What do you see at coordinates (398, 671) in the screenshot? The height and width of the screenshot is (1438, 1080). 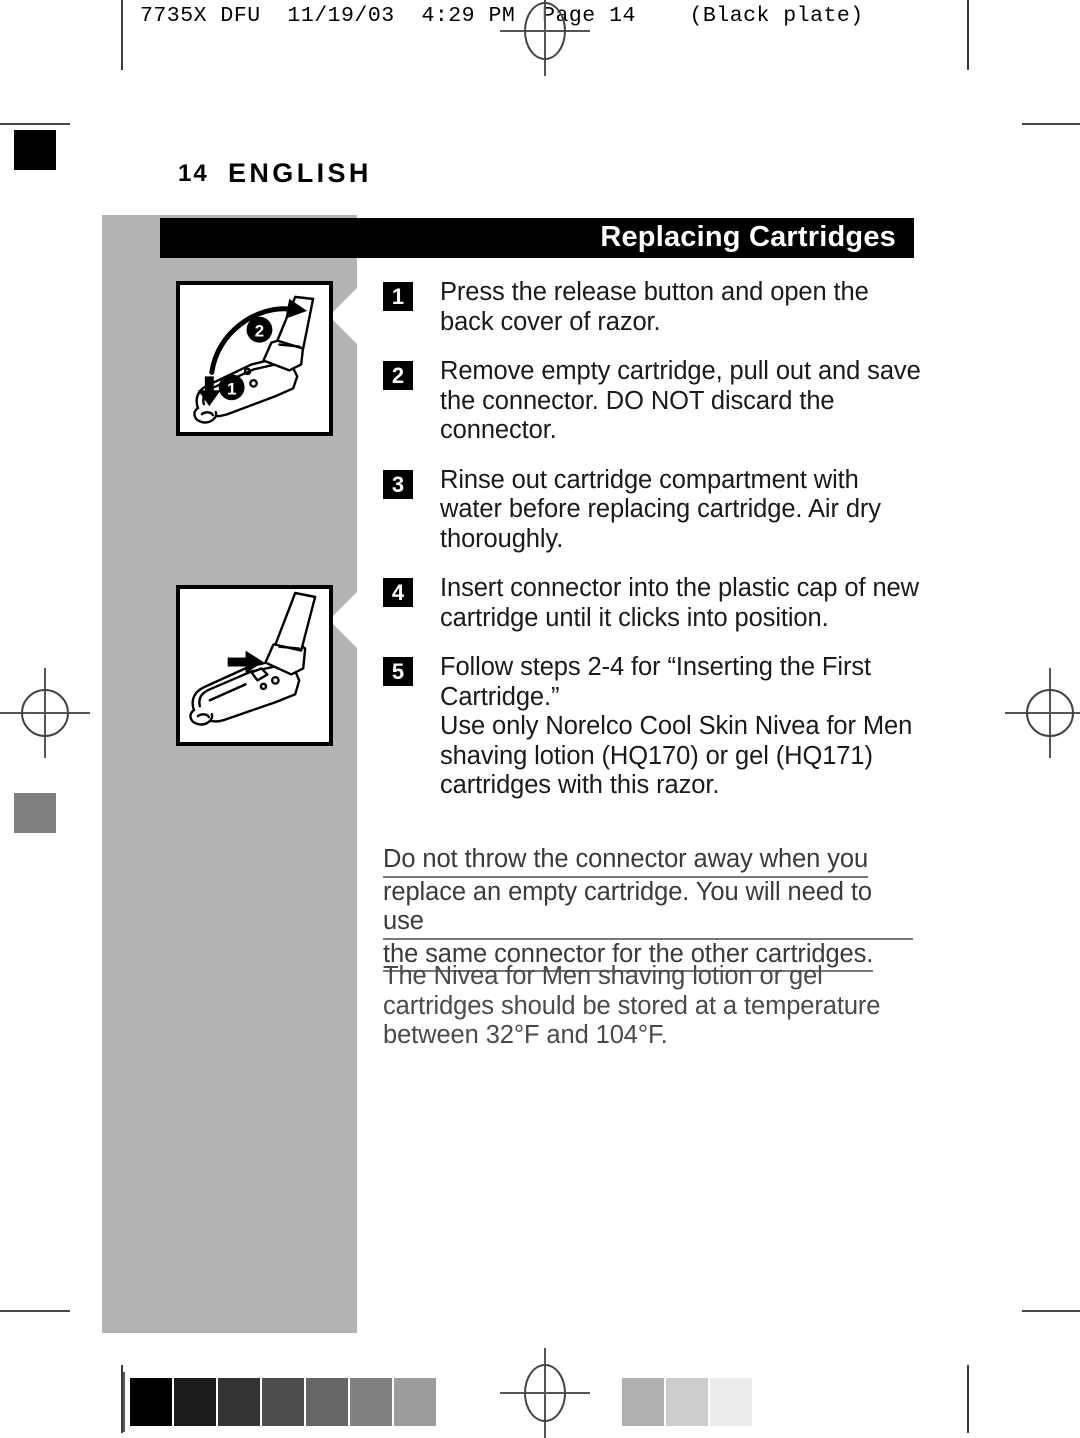 I see `step-number-badge: 5` at bounding box center [398, 671].